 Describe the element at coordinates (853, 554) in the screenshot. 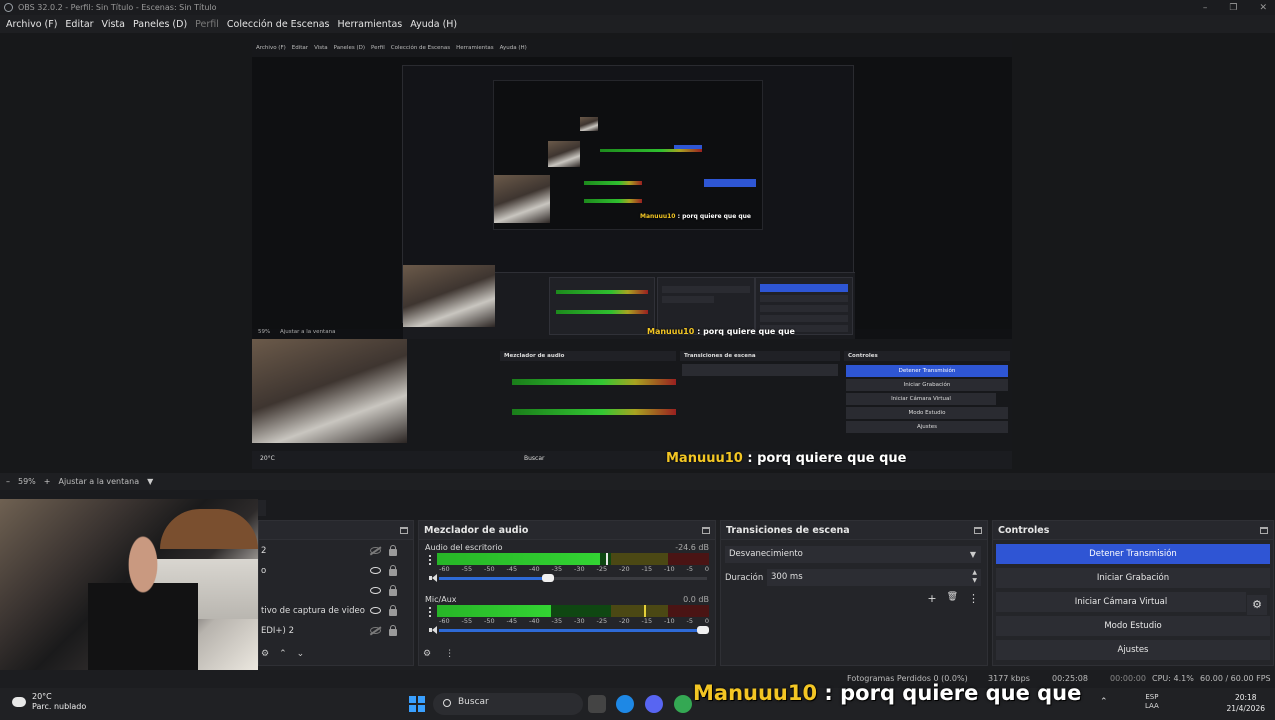

I see `transition-select: Desvanecimiento ▼` at that location.